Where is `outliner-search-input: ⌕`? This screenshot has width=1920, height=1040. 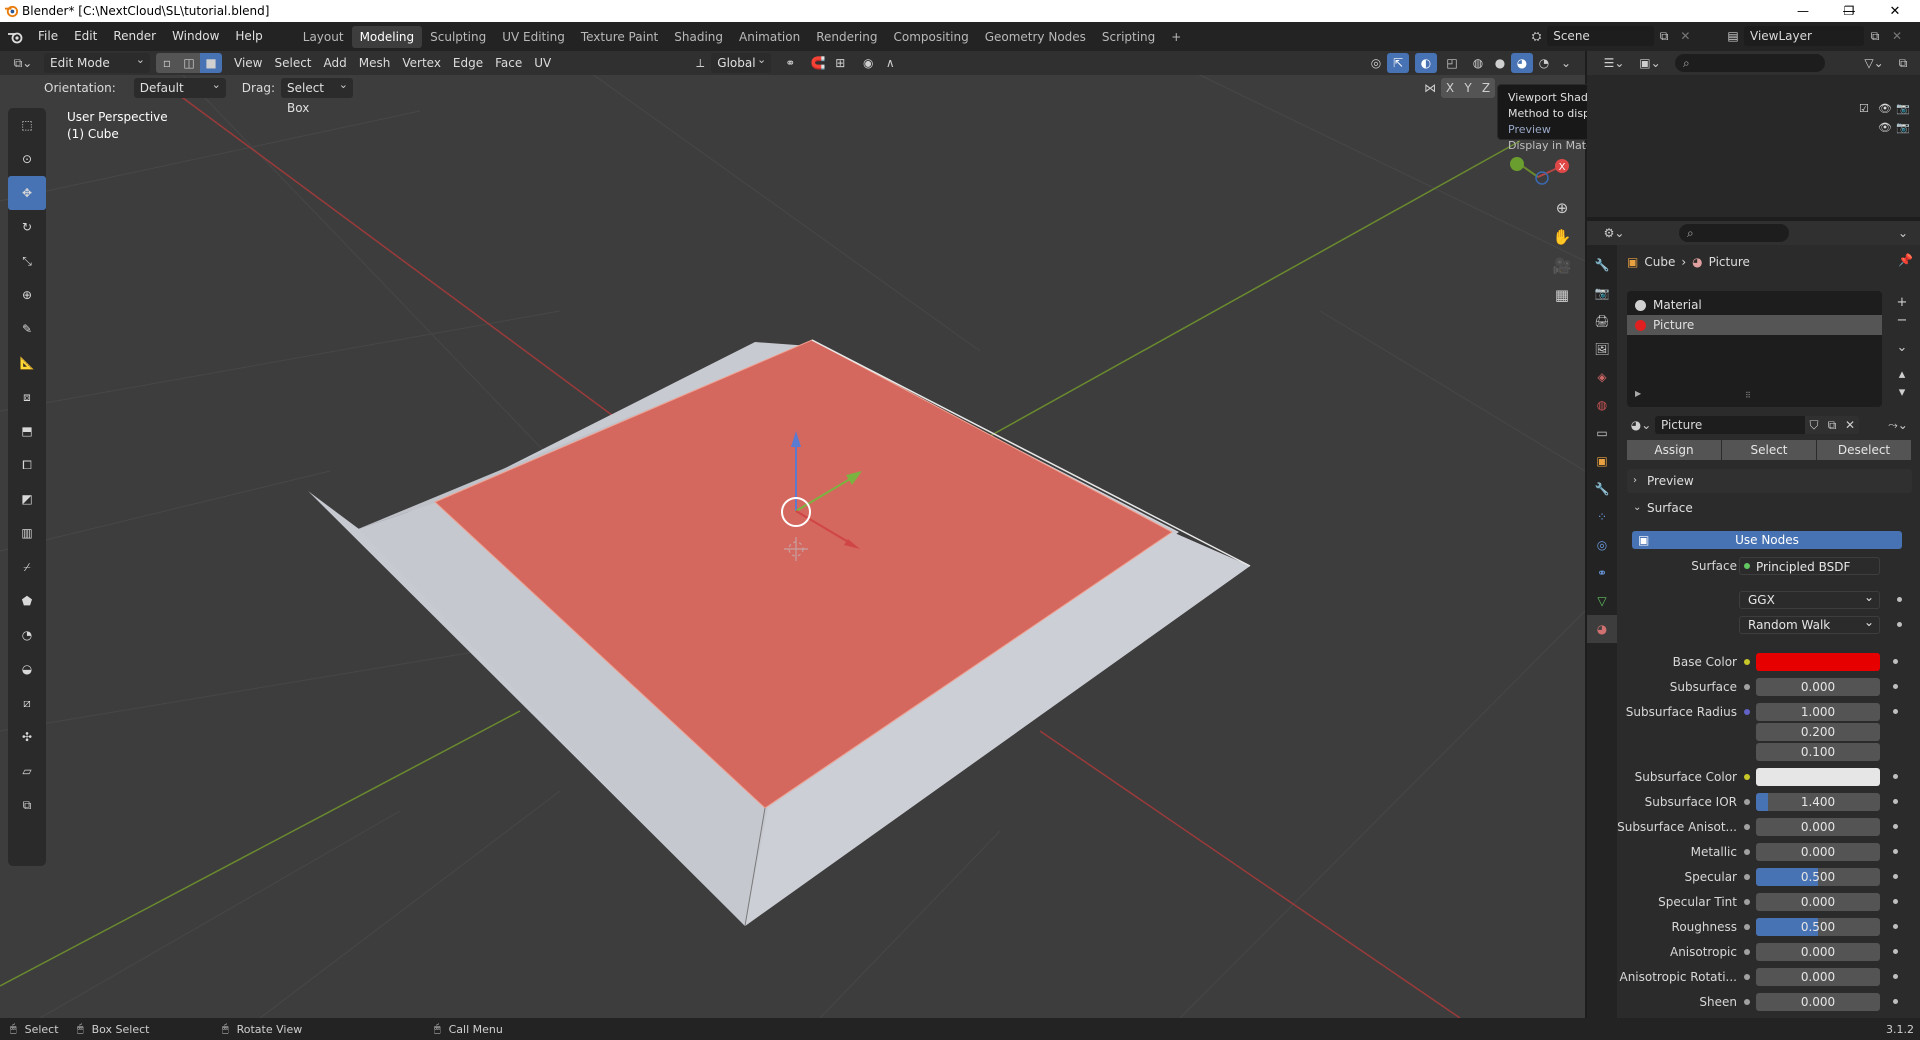 outliner-search-input: ⌕ is located at coordinates (1750, 63).